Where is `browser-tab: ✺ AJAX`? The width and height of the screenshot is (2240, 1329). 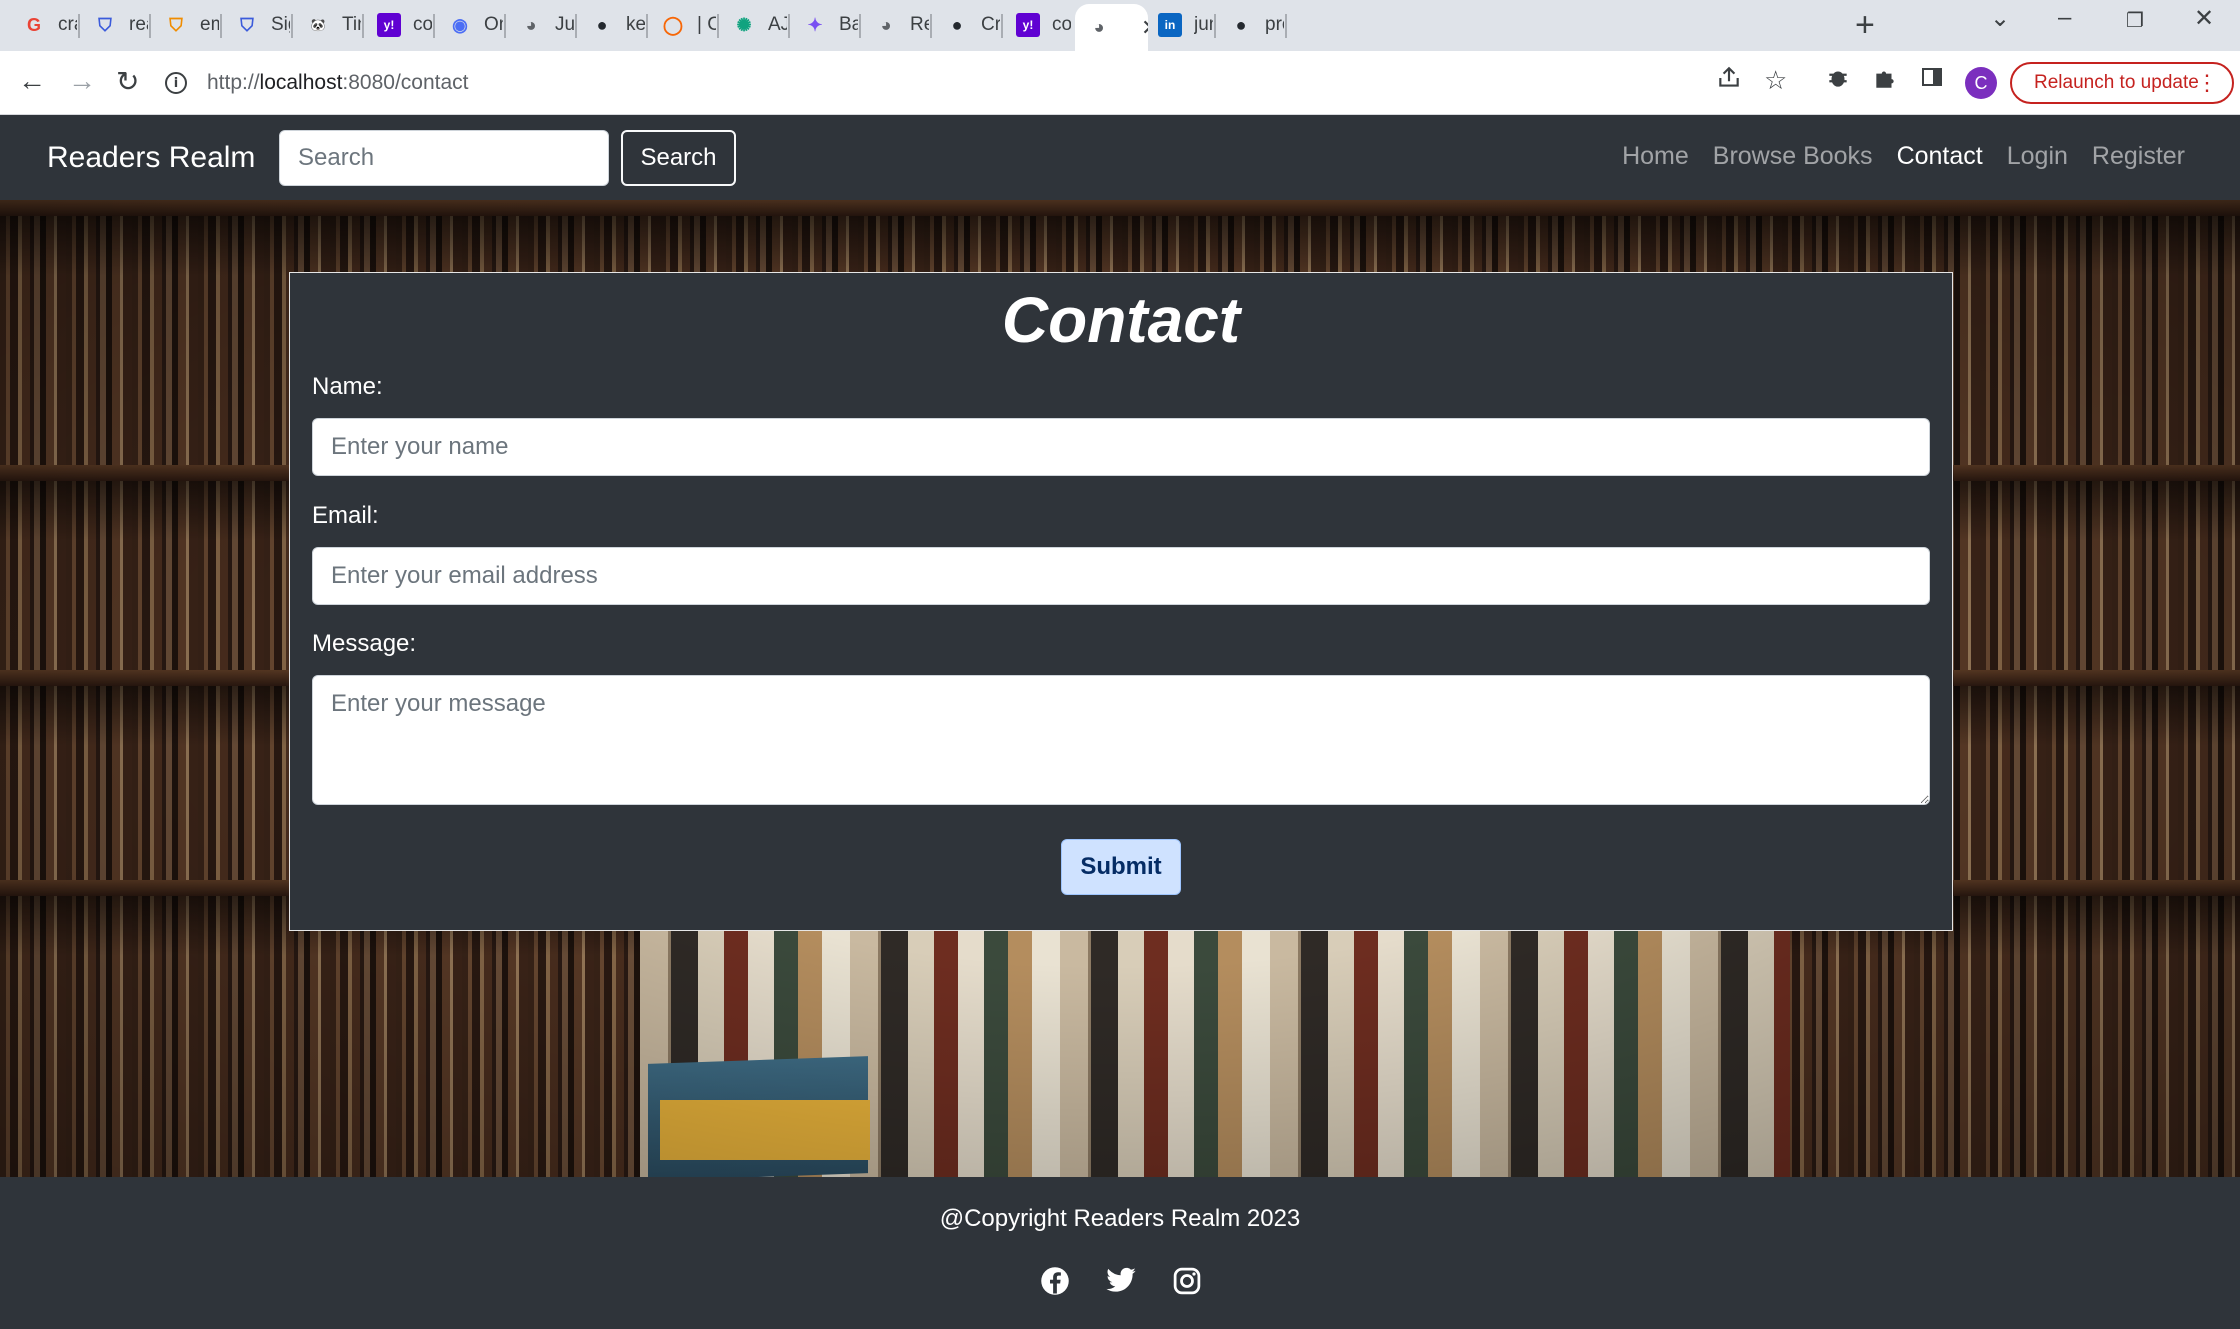 browser-tab: ✺ AJAX is located at coordinates (753, 25).